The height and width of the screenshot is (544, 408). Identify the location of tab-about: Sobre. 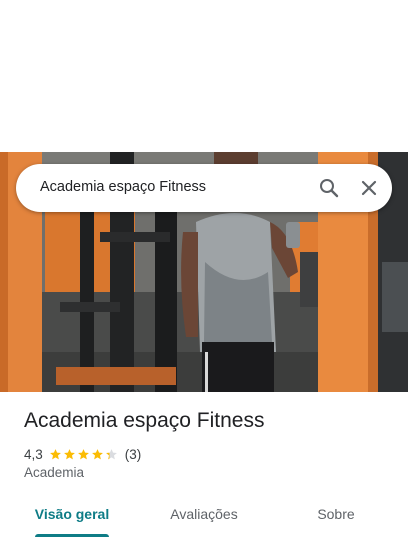
(336, 514).